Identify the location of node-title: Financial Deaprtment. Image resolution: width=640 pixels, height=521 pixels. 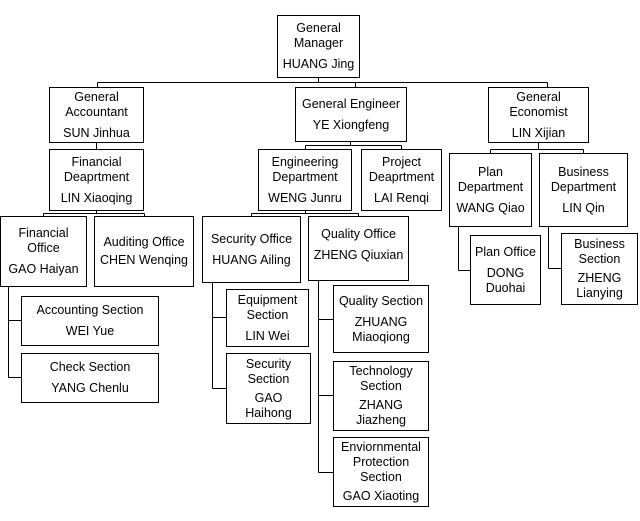
(96, 169).